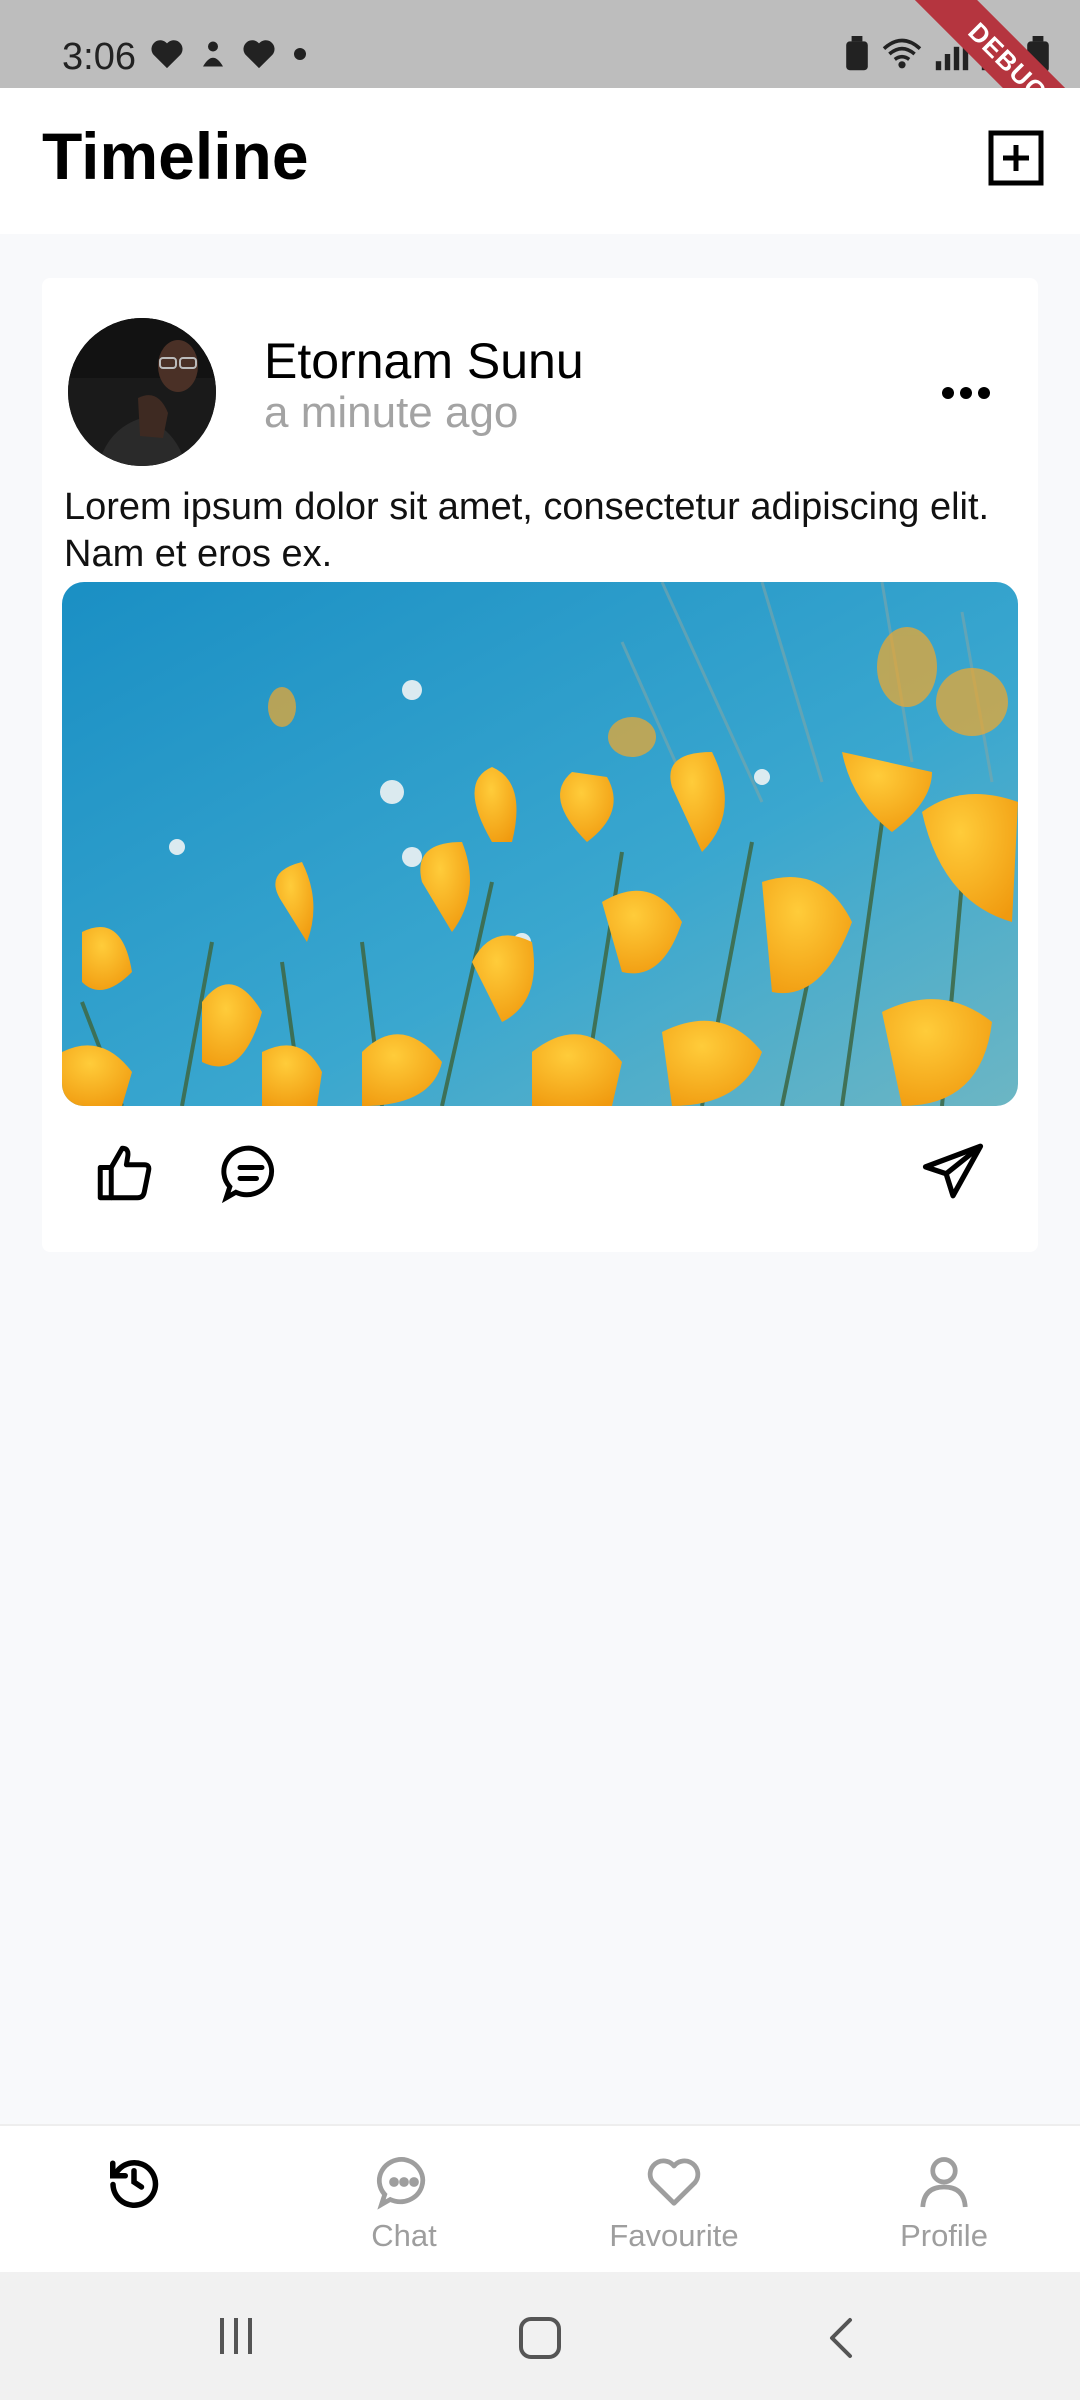  I want to click on game-notification-icon, so click(213, 54).